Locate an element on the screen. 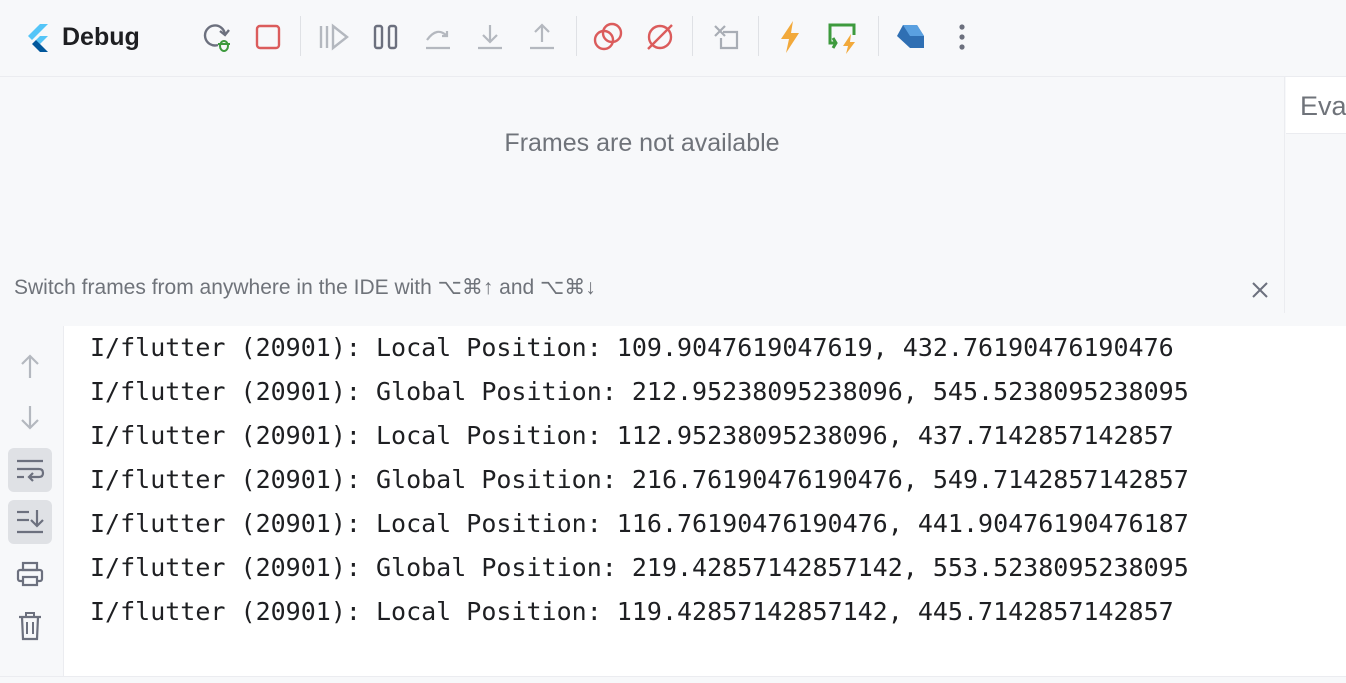  evaluate-expression-field: Eva is located at coordinates (1316, 105).